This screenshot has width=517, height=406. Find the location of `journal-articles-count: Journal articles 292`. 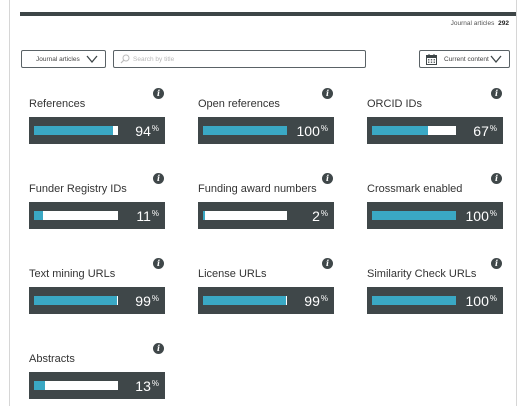

journal-articles-count: Journal articles 292 is located at coordinates (480, 23).